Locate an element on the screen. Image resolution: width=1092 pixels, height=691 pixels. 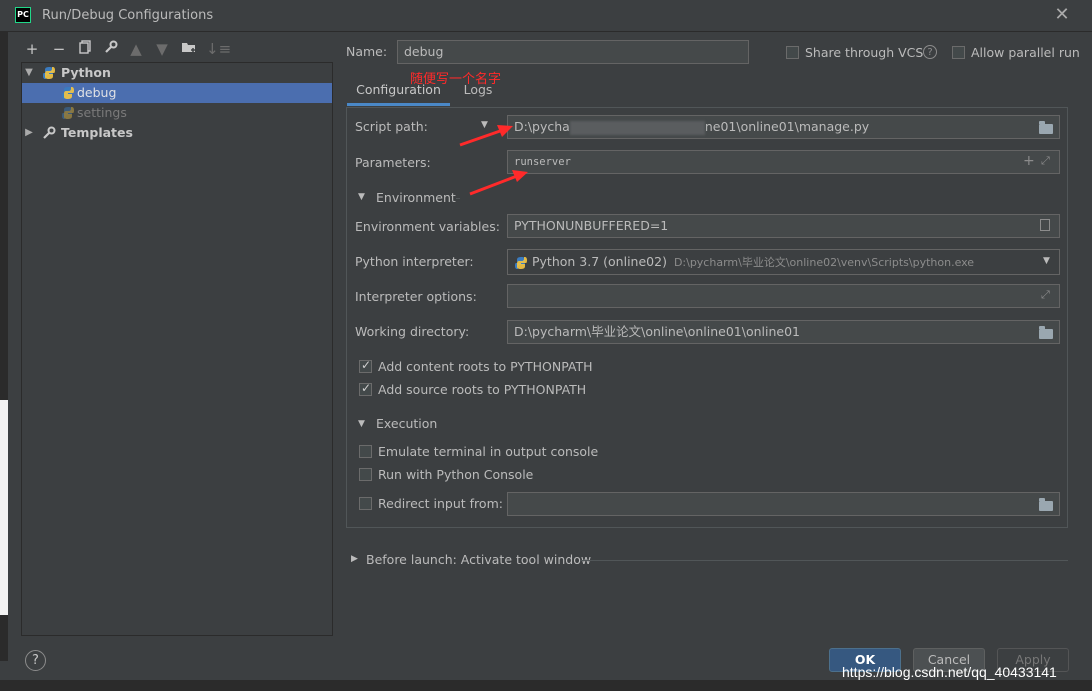
tab-configuration: Configuration is located at coordinates (398, 92).